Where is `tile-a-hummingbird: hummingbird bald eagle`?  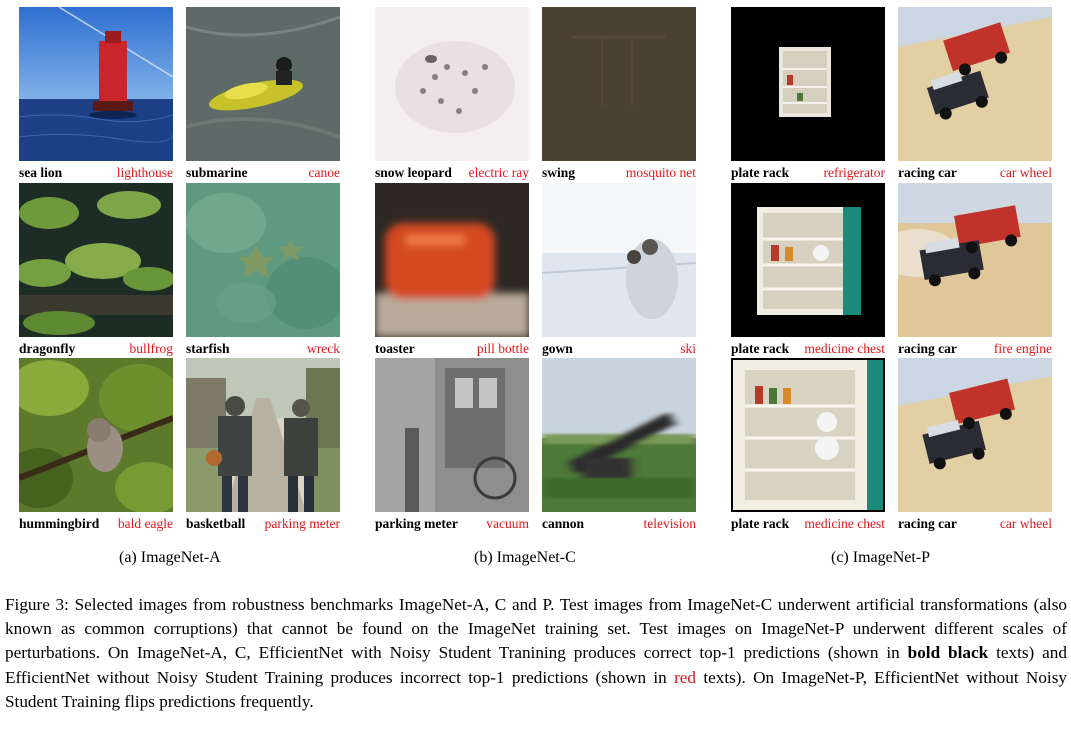
tile-a-hummingbird: hummingbird bald eagle is located at coordinates (96, 444).